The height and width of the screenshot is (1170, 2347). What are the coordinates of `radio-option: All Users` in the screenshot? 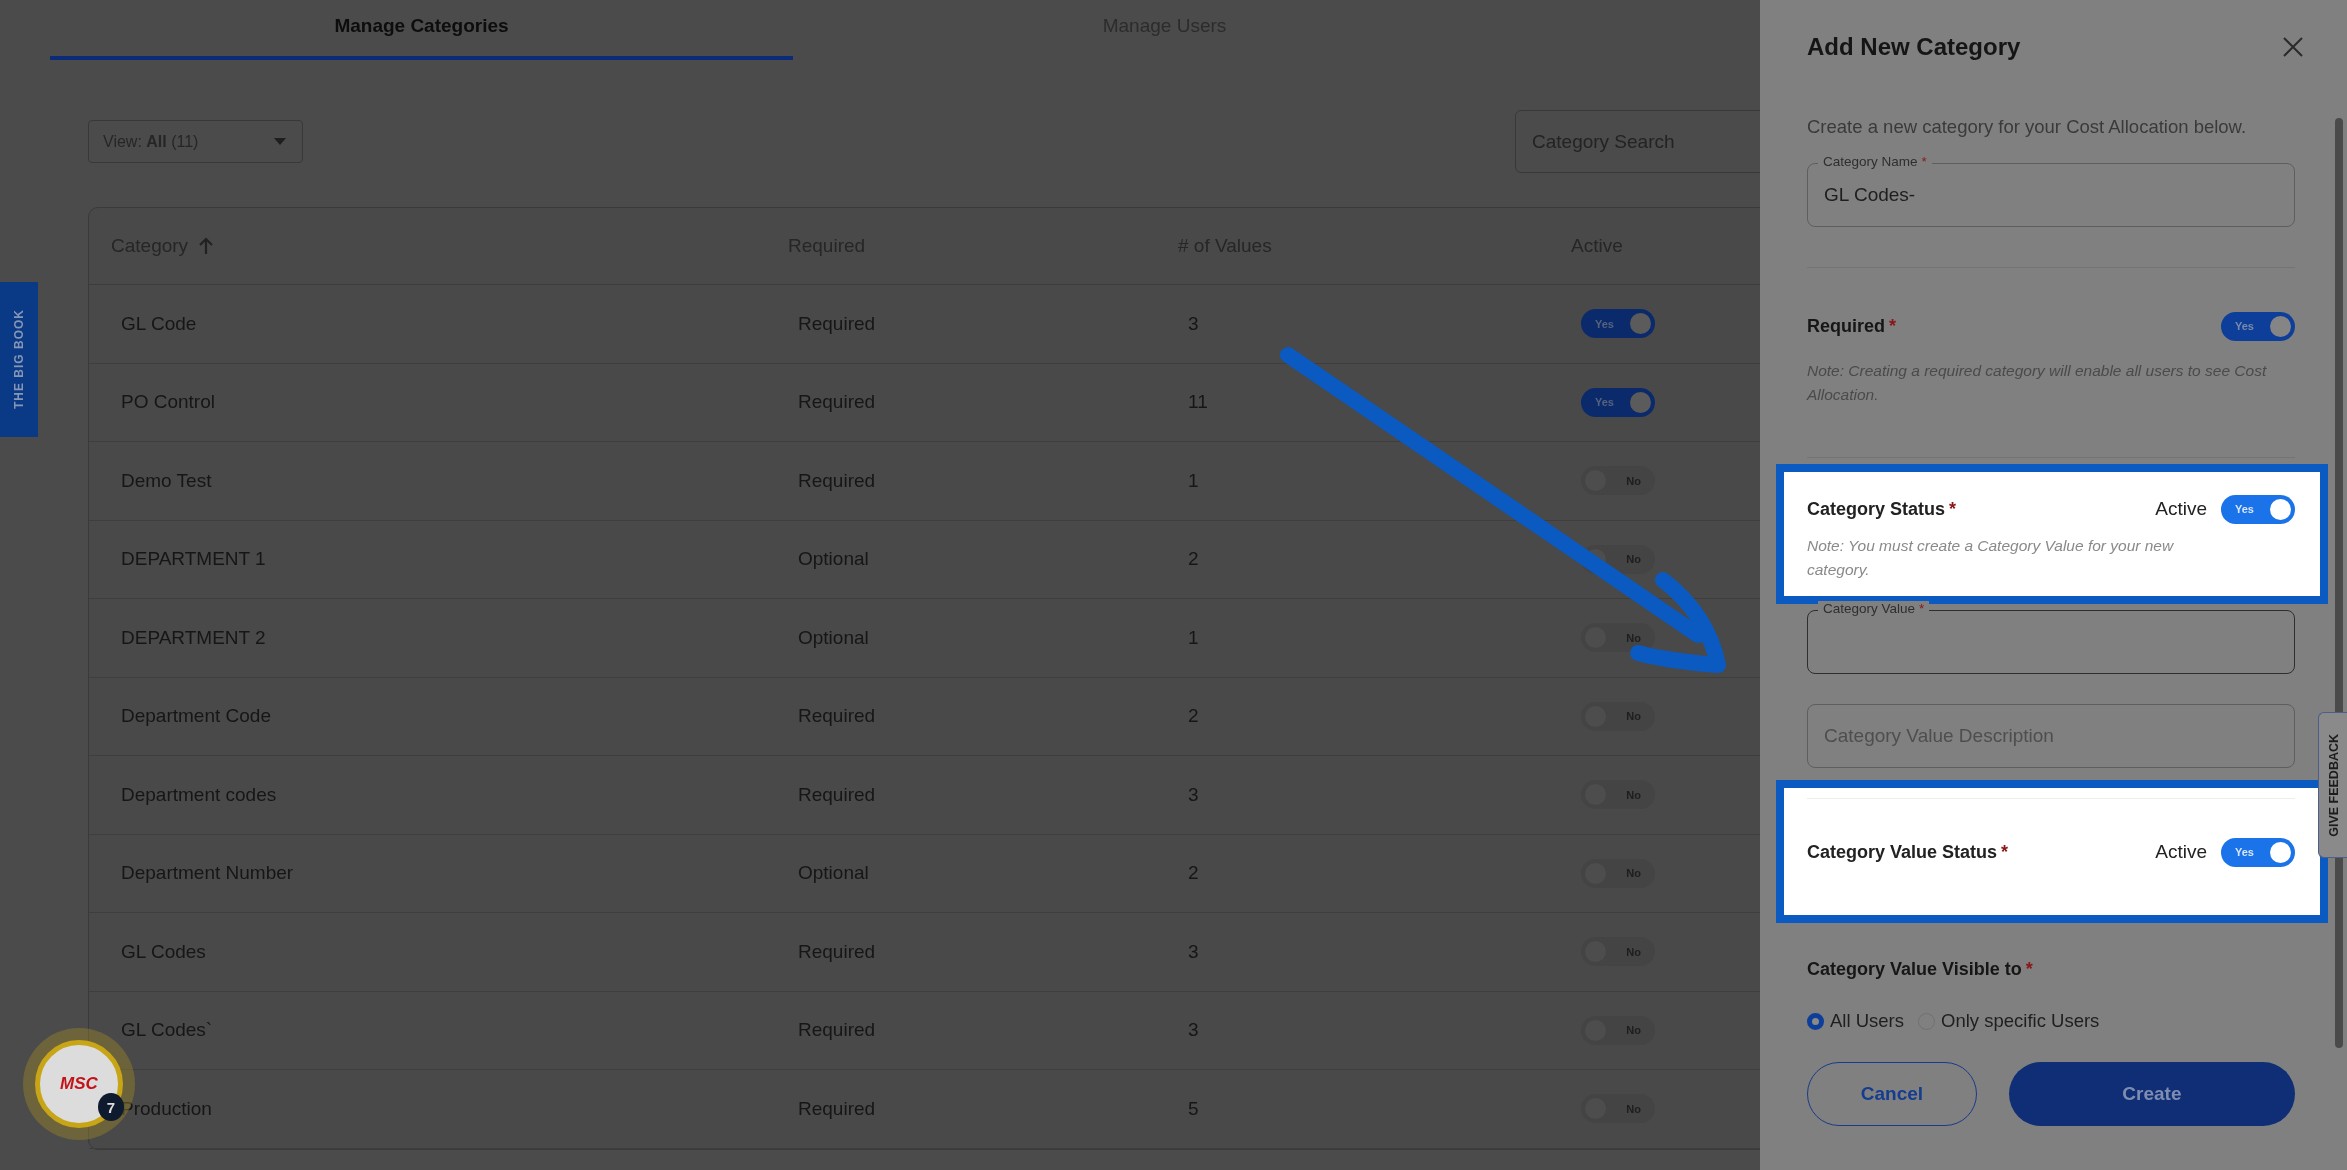 It's located at (1855, 1021).